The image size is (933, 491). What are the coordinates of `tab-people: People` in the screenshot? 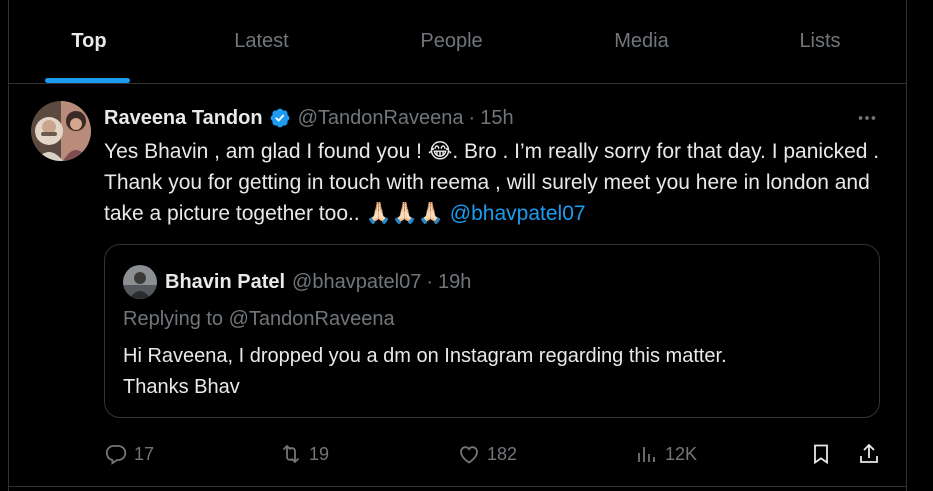 It's located at (451, 41).